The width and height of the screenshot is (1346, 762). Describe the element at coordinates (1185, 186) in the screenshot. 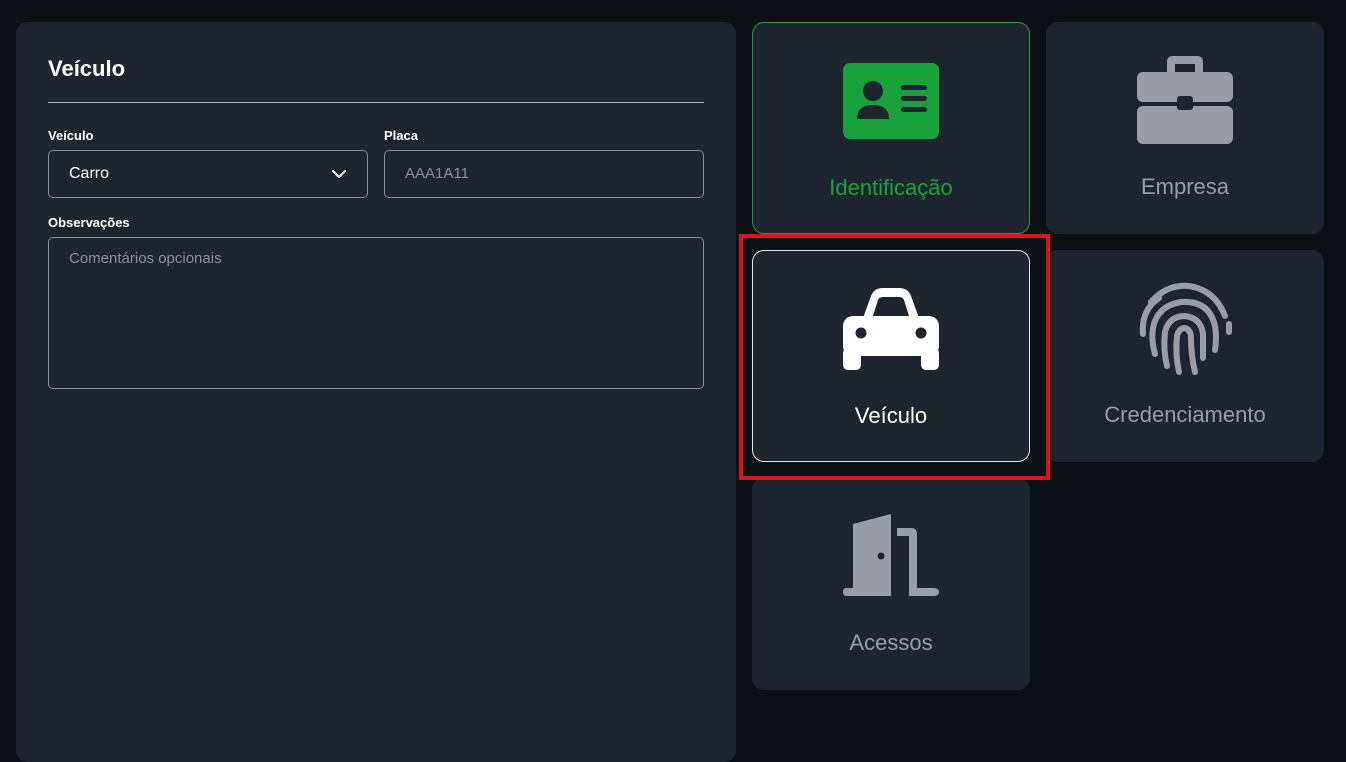

I see `tile-label: Empresa` at that location.